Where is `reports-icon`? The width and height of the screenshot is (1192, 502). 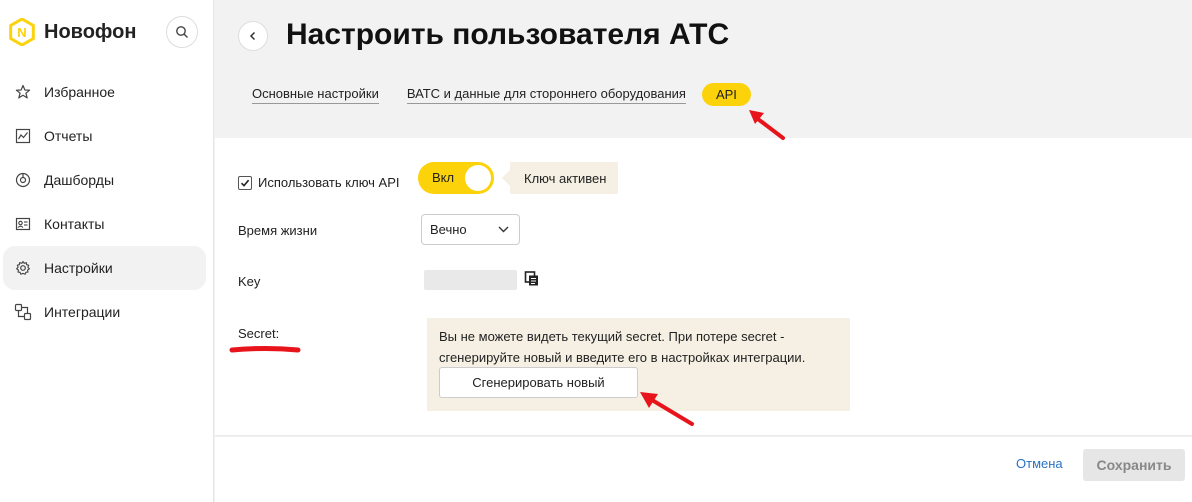 reports-icon is located at coordinates (23, 136).